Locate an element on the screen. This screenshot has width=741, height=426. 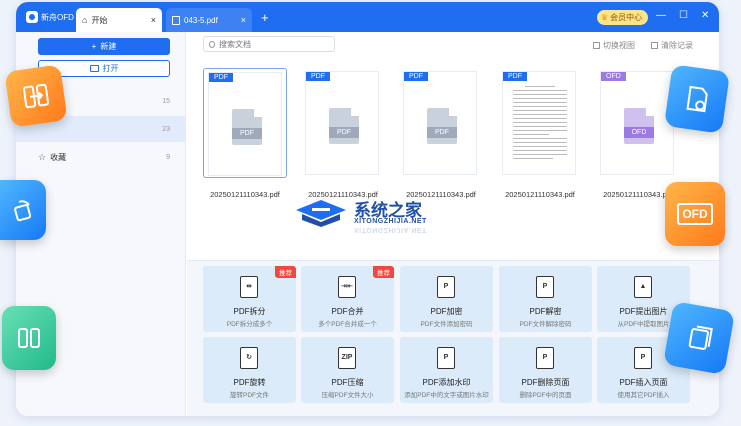
vip-center-button: ♛ 会员中心 is located at coordinates (623, 17).